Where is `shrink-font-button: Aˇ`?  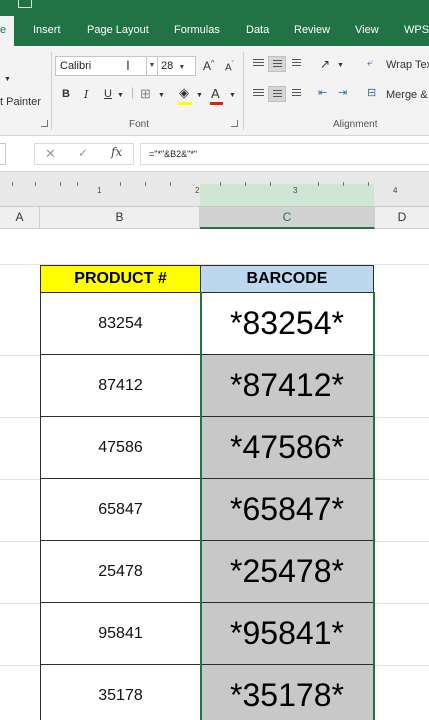
shrink-font-button: Aˇ is located at coordinates (229, 67).